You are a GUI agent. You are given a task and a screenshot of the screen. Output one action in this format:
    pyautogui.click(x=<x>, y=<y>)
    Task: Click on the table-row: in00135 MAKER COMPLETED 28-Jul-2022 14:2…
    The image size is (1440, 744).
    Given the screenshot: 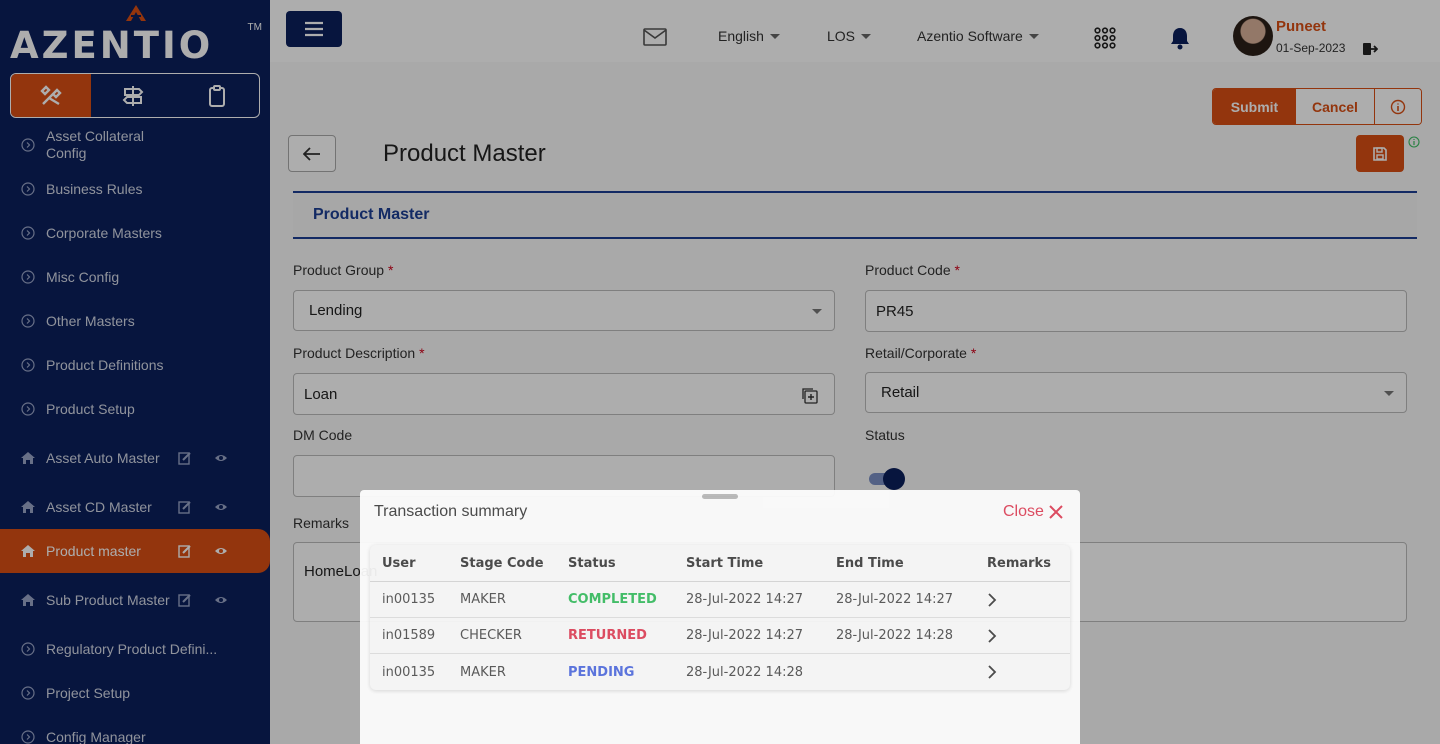 What is the action you would take?
    pyautogui.click(x=720, y=600)
    